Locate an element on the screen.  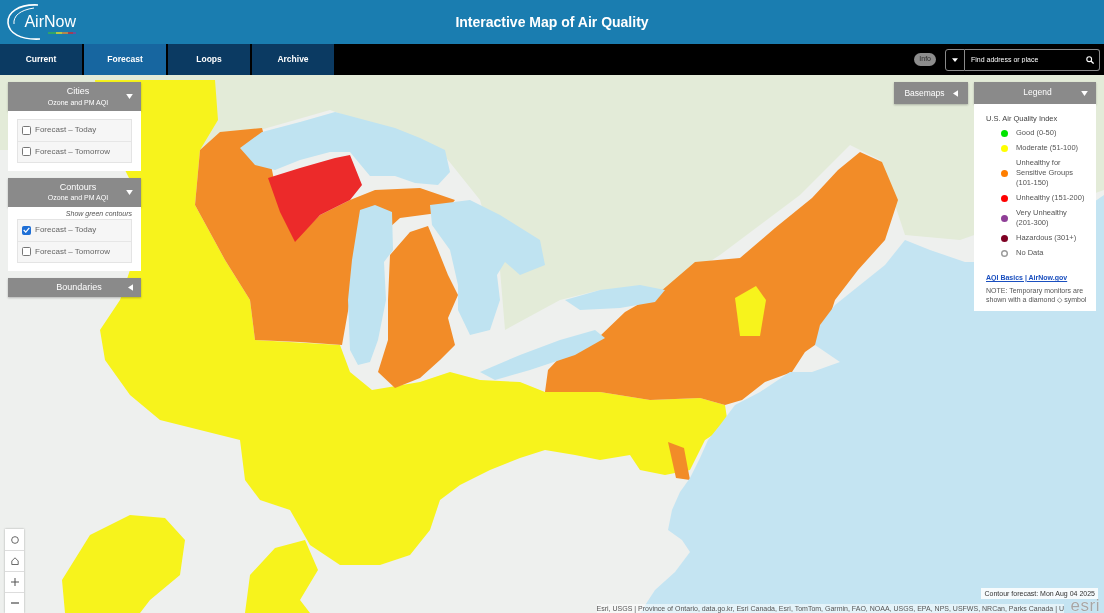
zoom-in-button is located at coordinates (14, 581).